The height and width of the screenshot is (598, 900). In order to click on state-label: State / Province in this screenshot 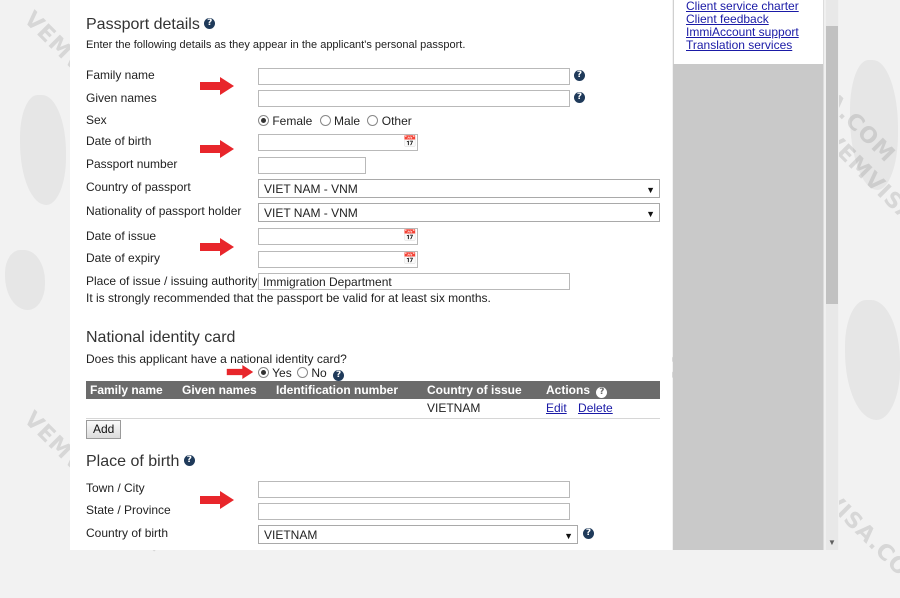, I will do `click(128, 510)`.